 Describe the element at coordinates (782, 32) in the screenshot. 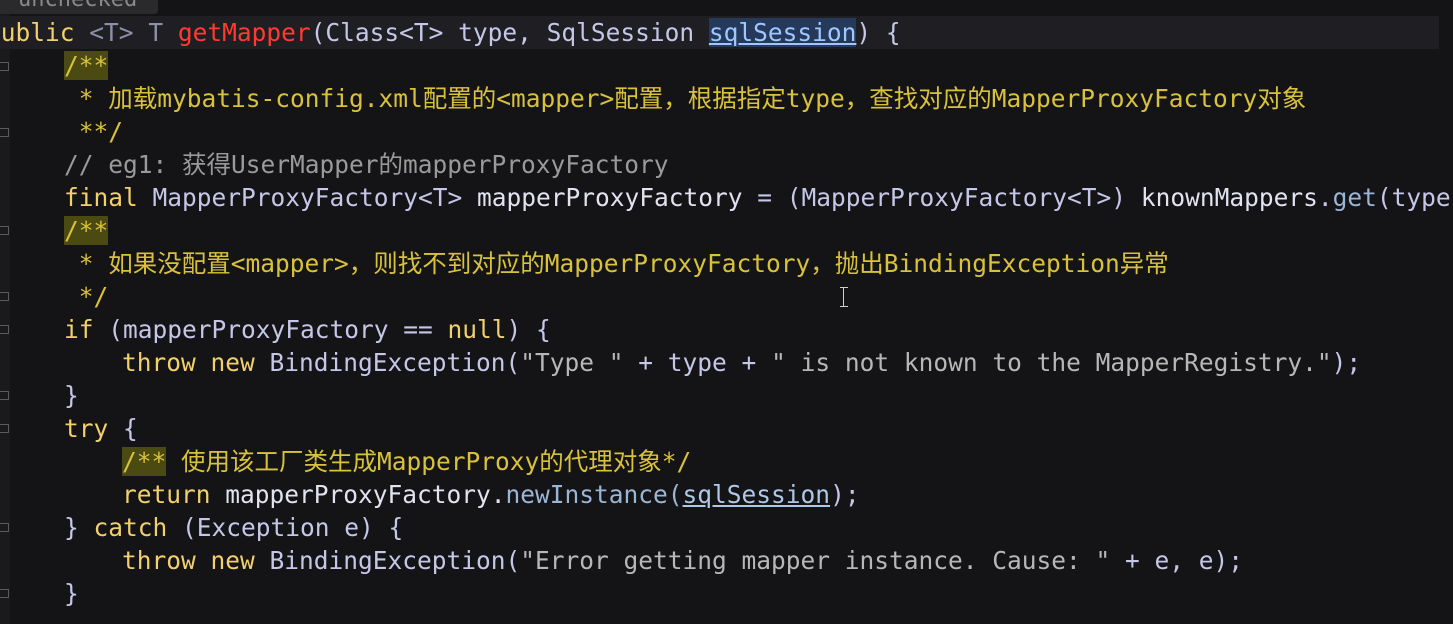

I see `selected-identifier: sqlSession` at that location.